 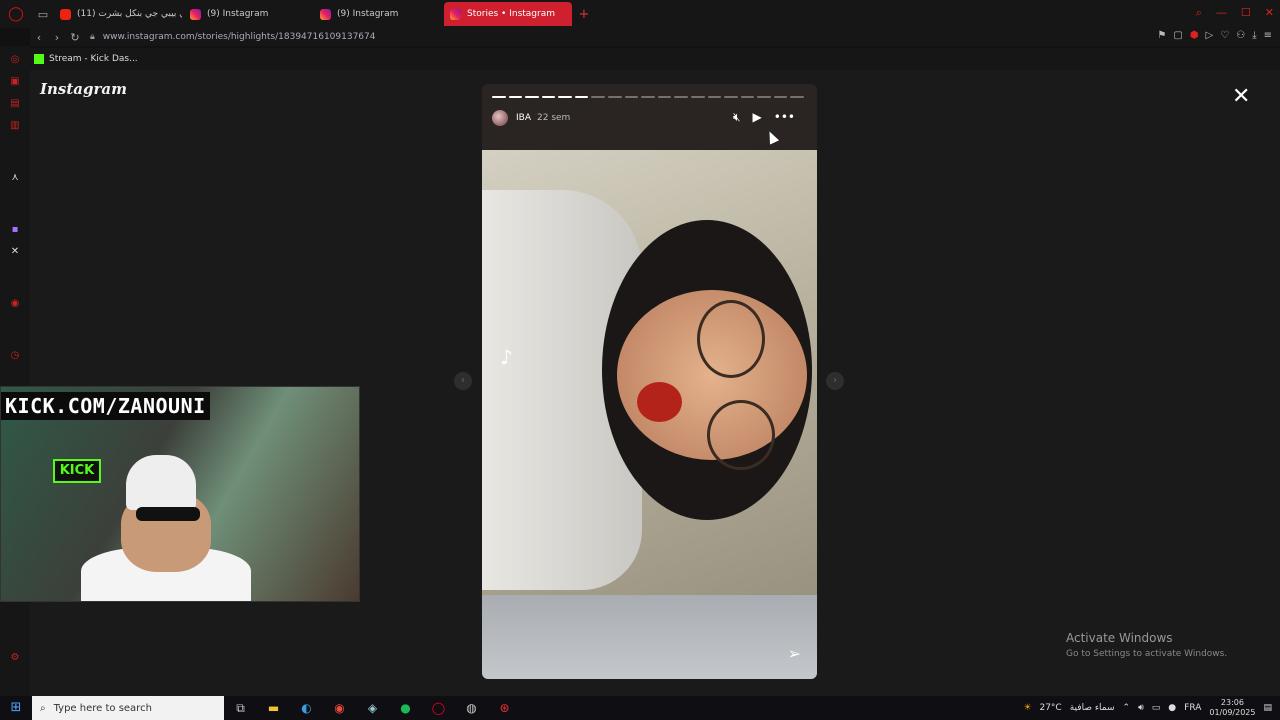 I want to click on mic-icon: ●, so click(x=1172, y=708).